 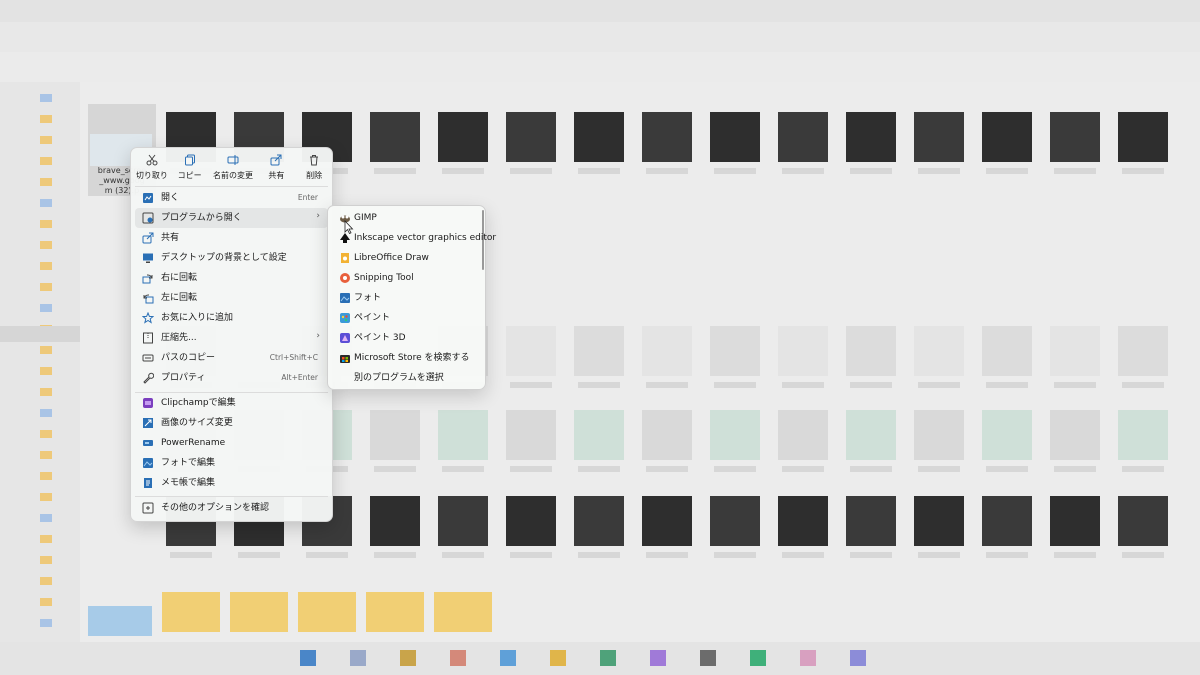 What do you see at coordinates (231, 443) in the screenshot?
I see `menu-power-rename: PowerRename` at bounding box center [231, 443].